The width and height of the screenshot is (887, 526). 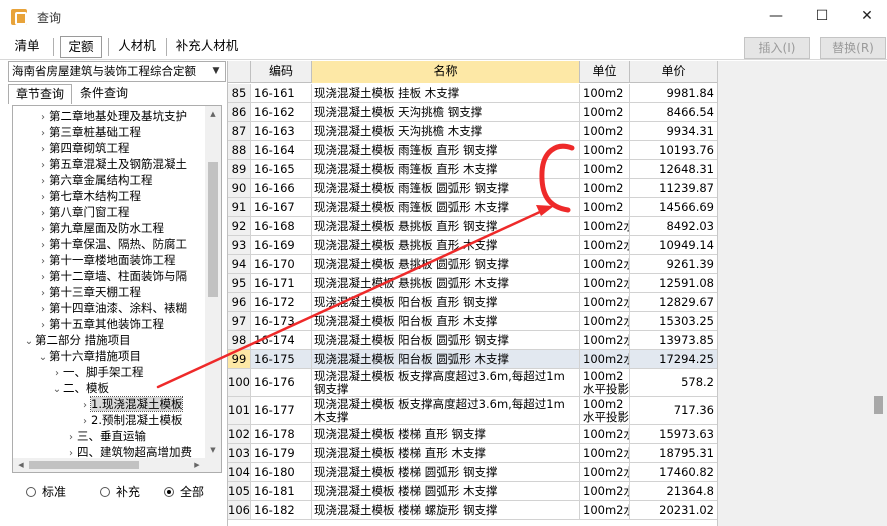 I want to click on tree-item: › 第十三章天棚工程, so click(x=89, y=292).